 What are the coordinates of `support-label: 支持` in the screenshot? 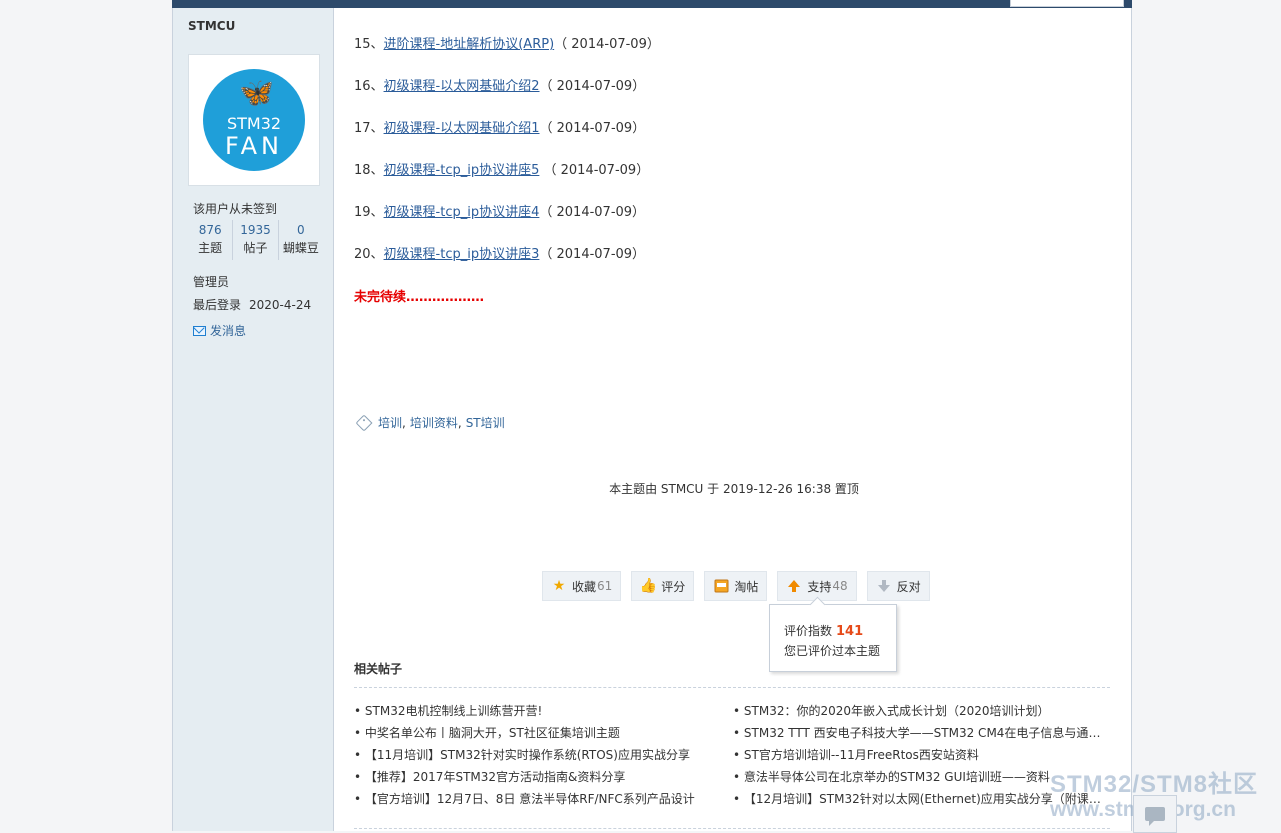 It's located at (819, 586).